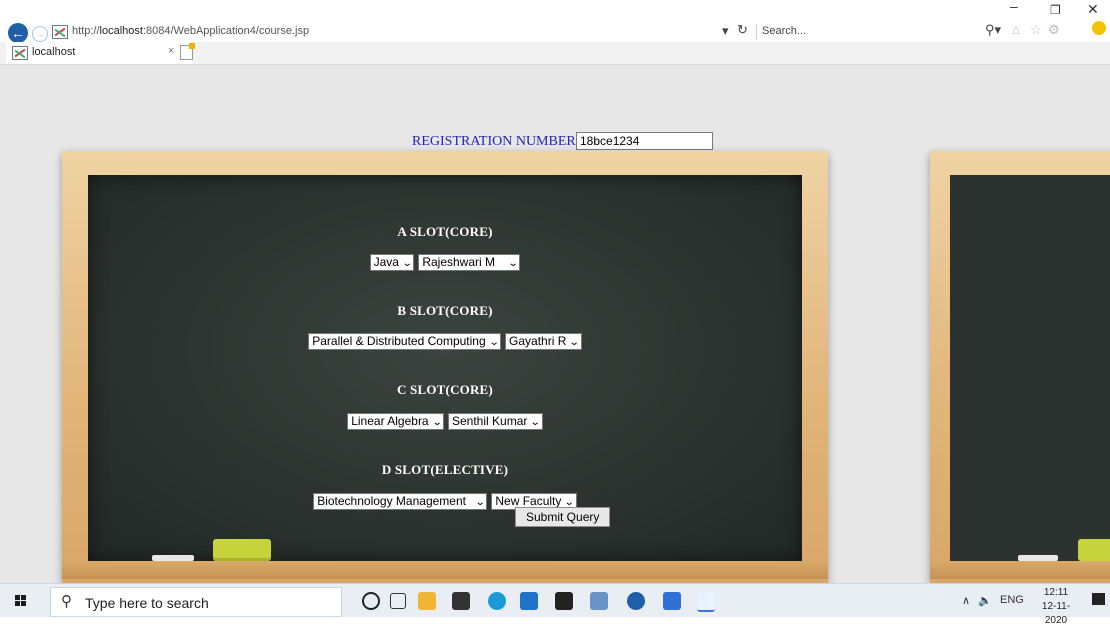  What do you see at coordinates (400, 501) in the screenshot?
I see `slot-d-course-select: Biotechnology Management ⌄` at bounding box center [400, 501].